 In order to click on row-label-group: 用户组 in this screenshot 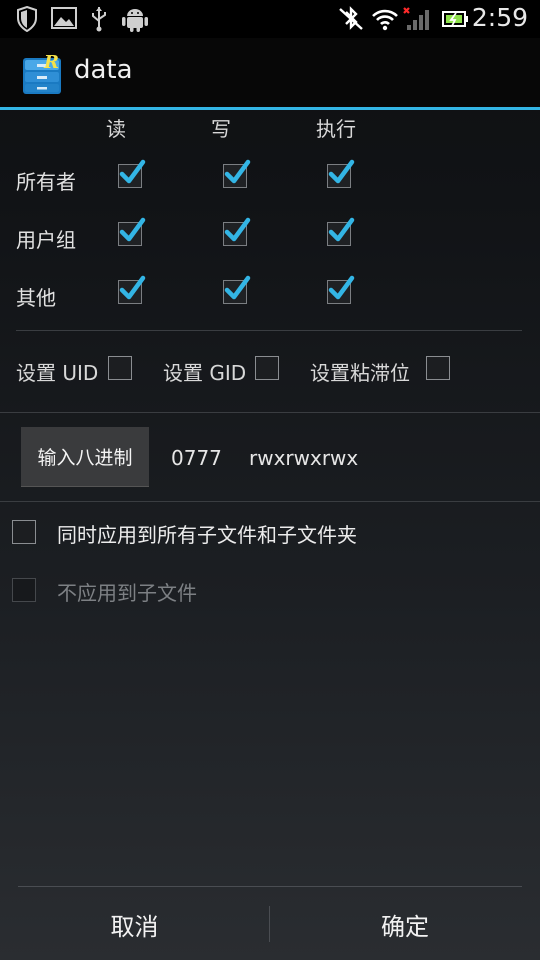, I will do `click(46, 240)`.